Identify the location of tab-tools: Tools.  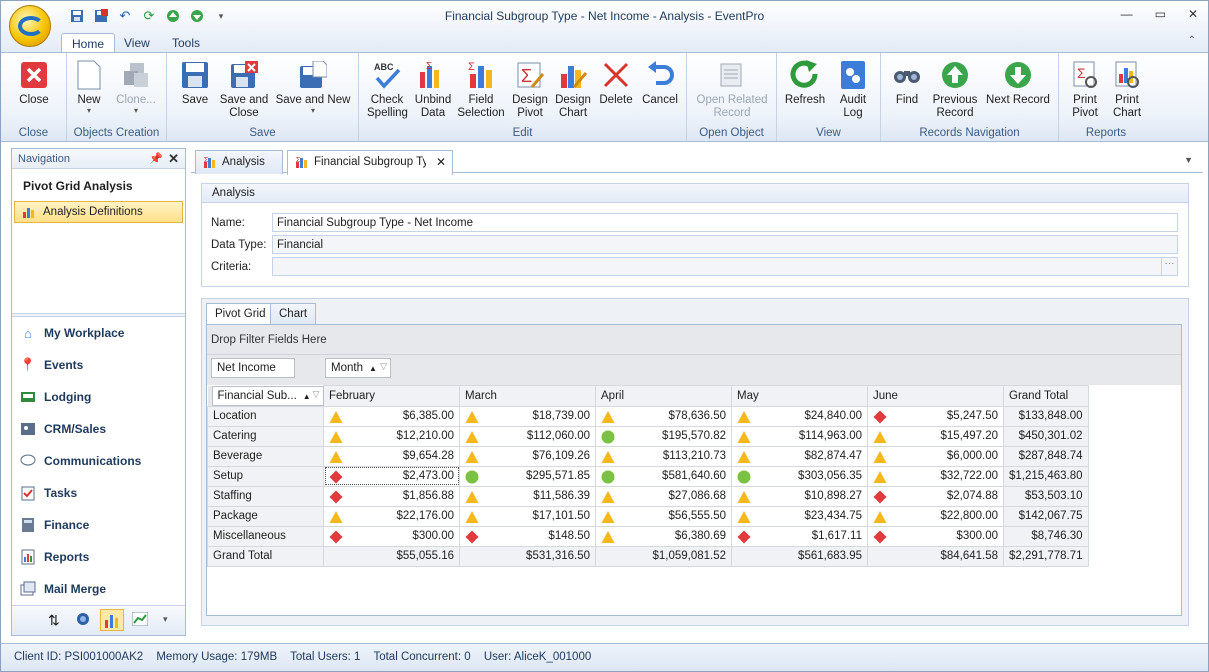
(186, 43).